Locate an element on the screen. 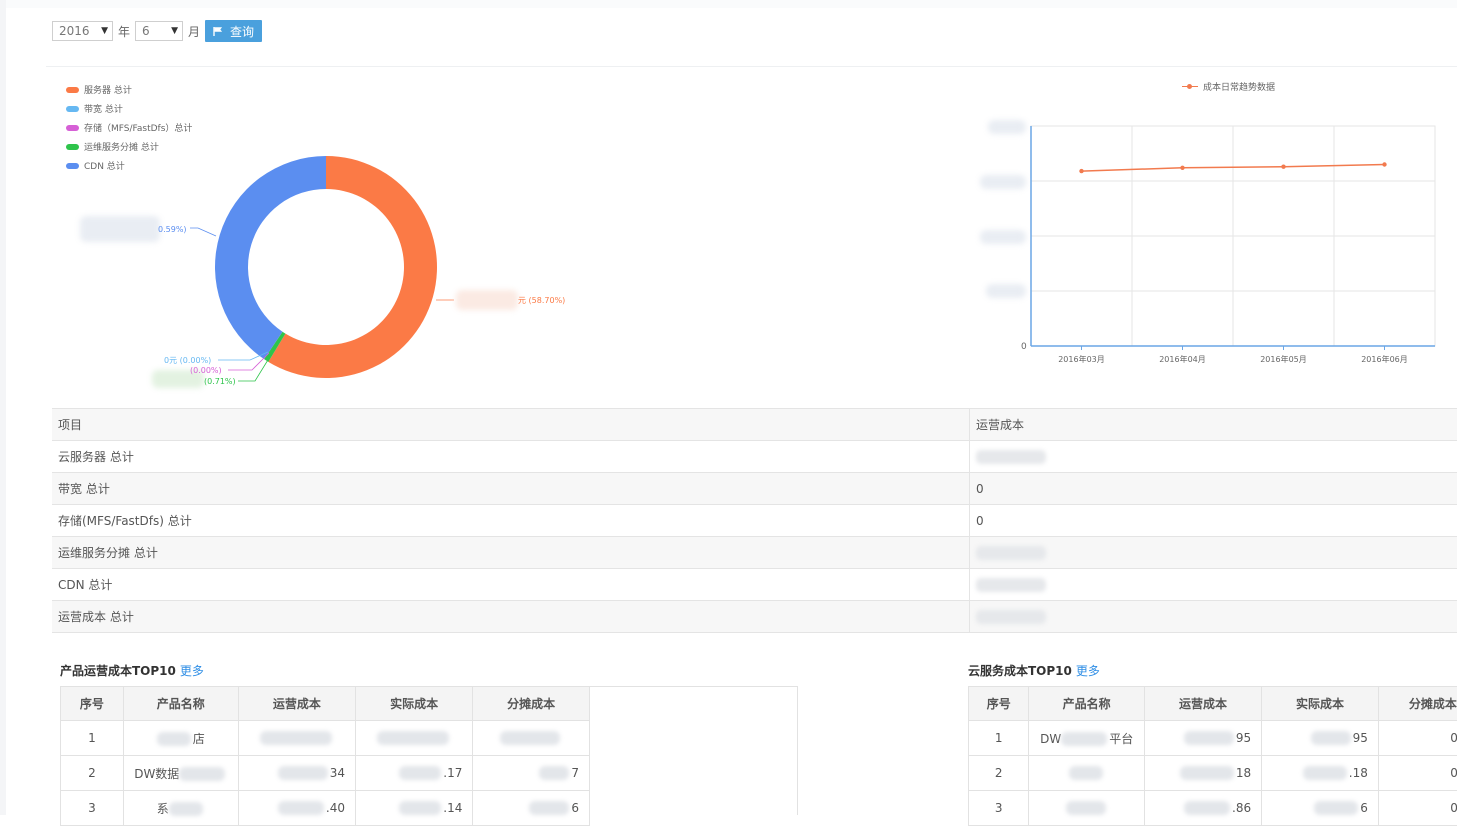  x-tick-label: 2016年06月 is located at coordinates (1384, 359).